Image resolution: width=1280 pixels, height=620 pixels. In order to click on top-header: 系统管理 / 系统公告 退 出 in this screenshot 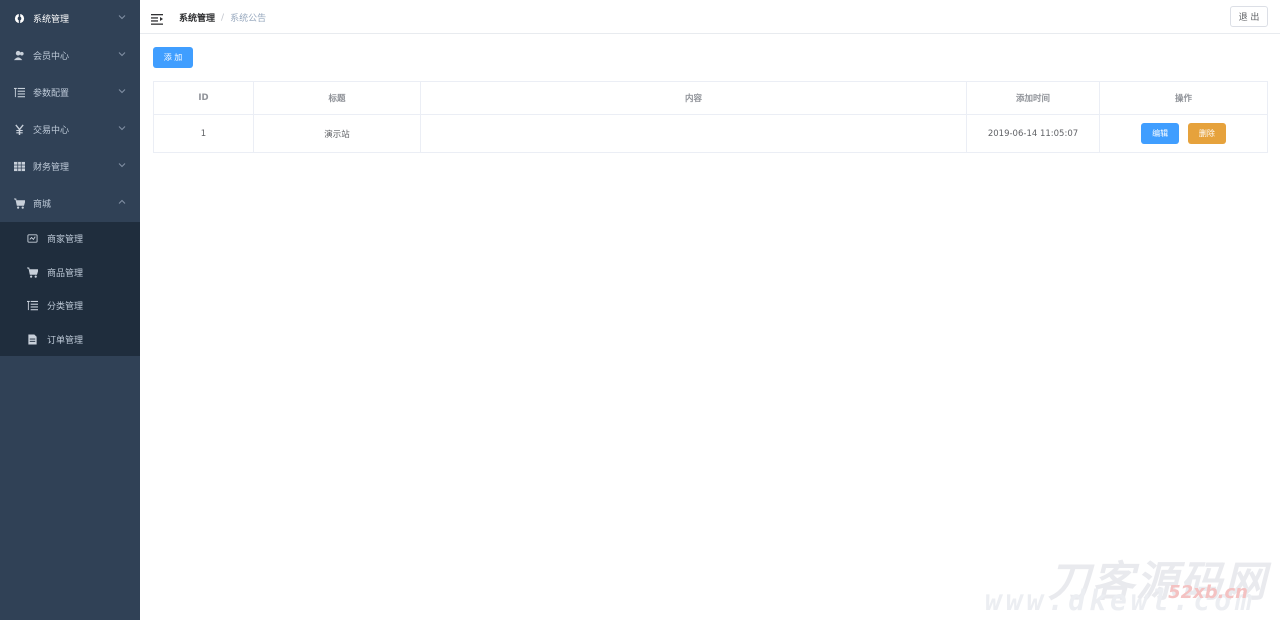, I will do `click(710, 17)`.